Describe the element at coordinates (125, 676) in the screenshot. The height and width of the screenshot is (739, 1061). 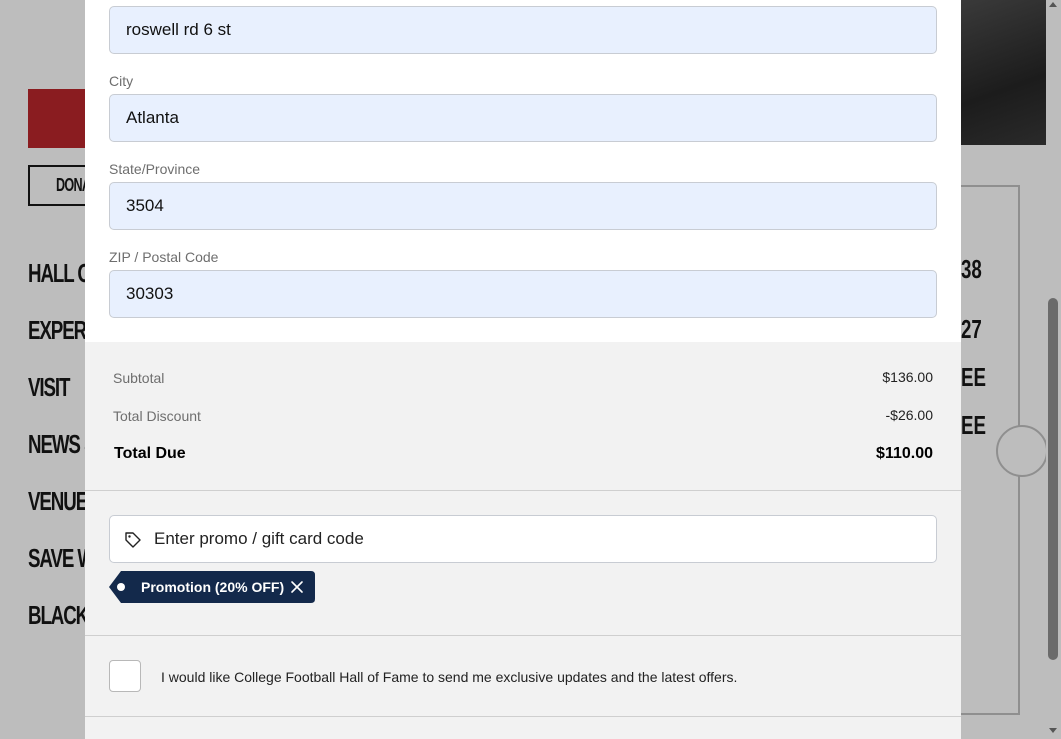
I see `marketing-optin-checkbox` at that location.